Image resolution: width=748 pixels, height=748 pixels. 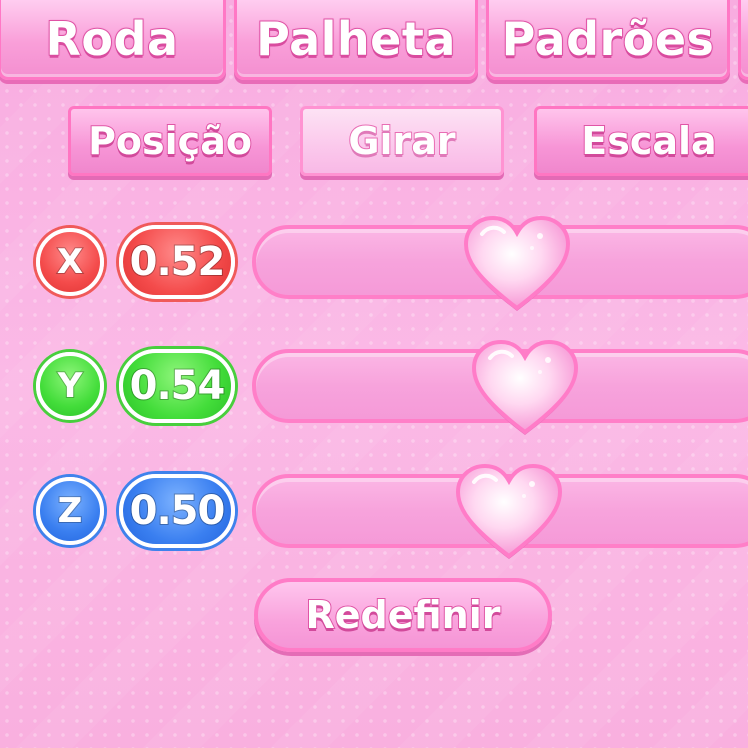 I want to click on axis-z-badge: Z, so click(x=70, y=511).